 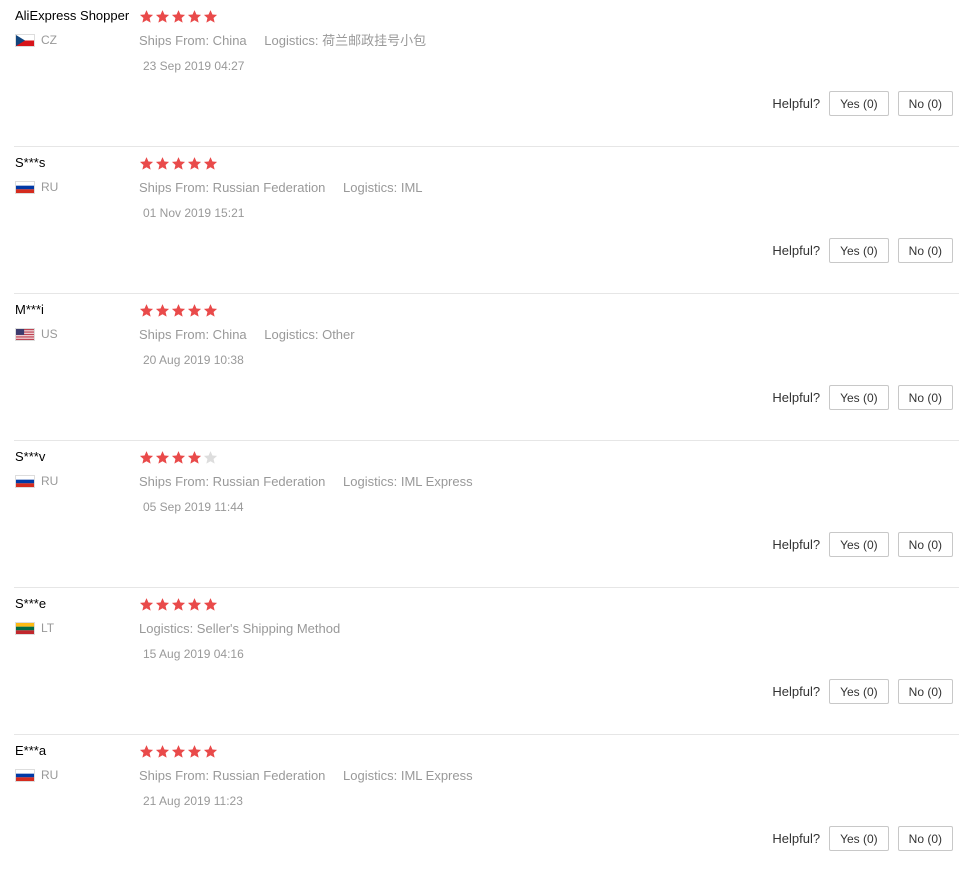 What do you see at coordinates (77, 40) in the screenshot?
I see `reviewer-country: CZ` at bounding box center [77, 40].